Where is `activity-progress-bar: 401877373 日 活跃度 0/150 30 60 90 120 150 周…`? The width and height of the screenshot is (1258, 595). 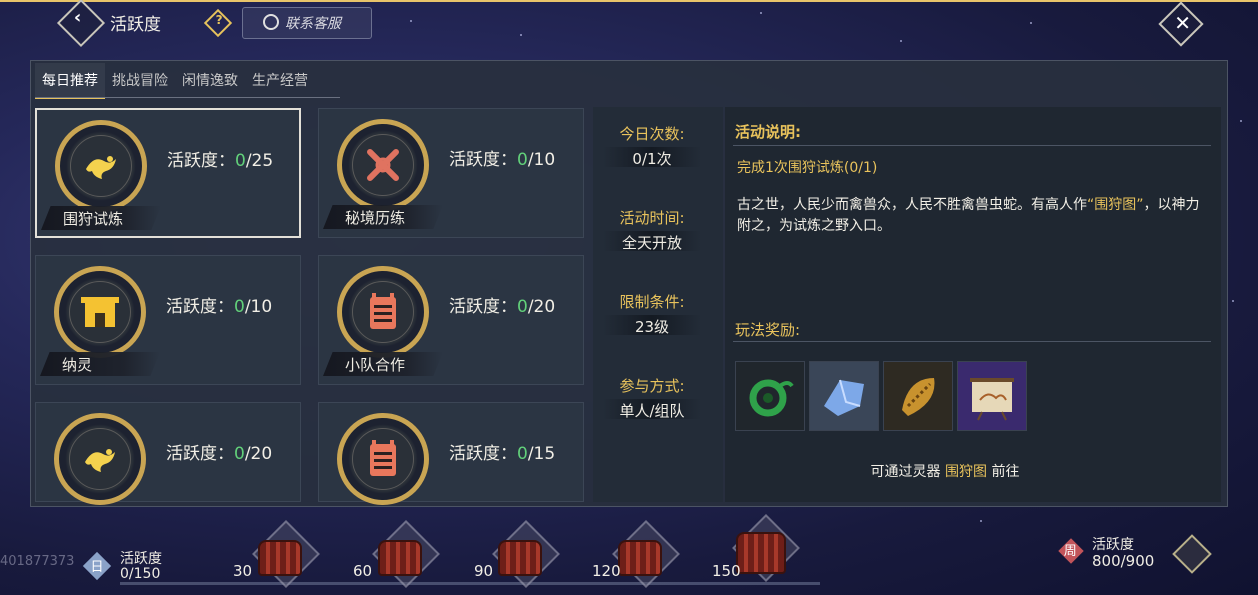
activity-progress-bar: 401877373 日 活跃度 0/150 30 60 90 120 150 周… is located at coordinates (629, 552).